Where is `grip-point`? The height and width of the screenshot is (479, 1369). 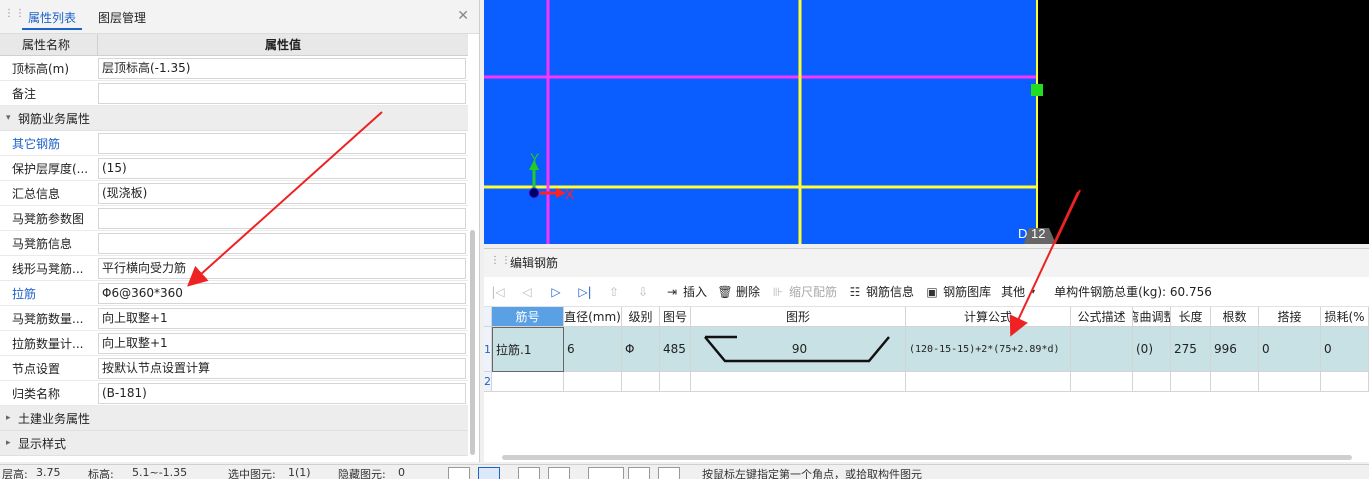 grip-point is located at coordinates (1037, 90).